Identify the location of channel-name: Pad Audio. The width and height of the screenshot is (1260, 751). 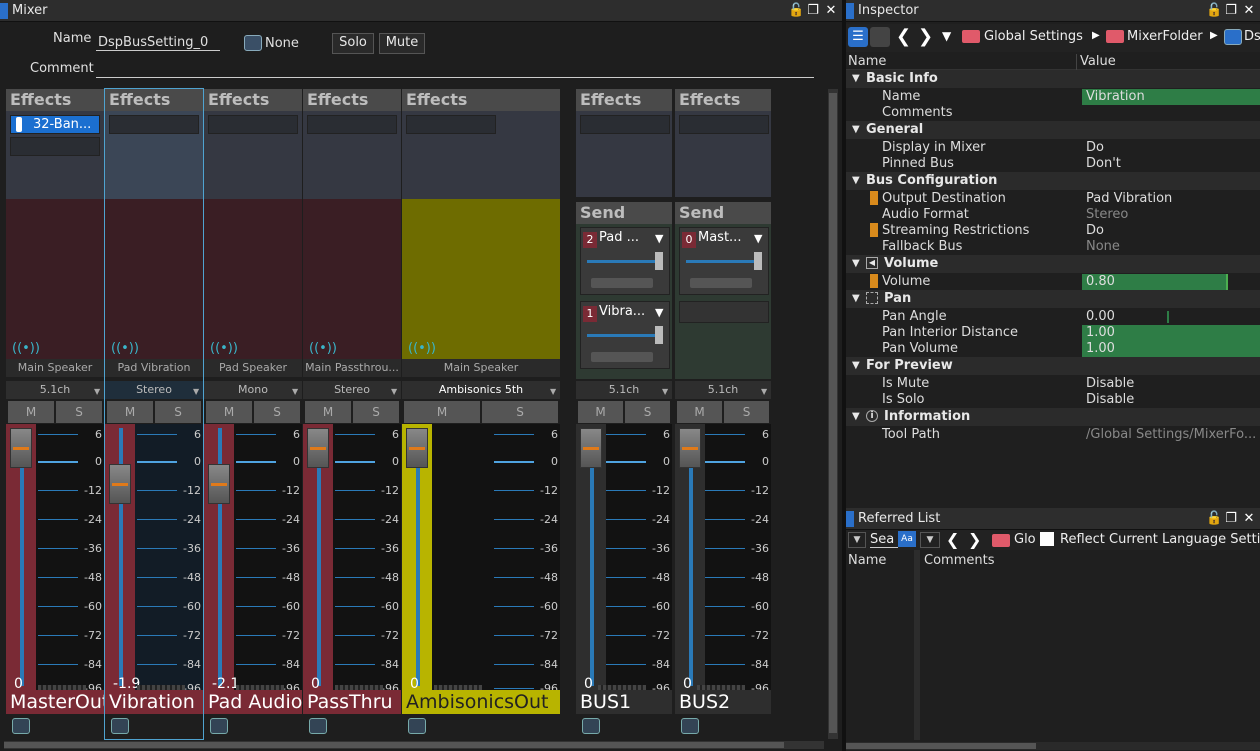
(253, 702).